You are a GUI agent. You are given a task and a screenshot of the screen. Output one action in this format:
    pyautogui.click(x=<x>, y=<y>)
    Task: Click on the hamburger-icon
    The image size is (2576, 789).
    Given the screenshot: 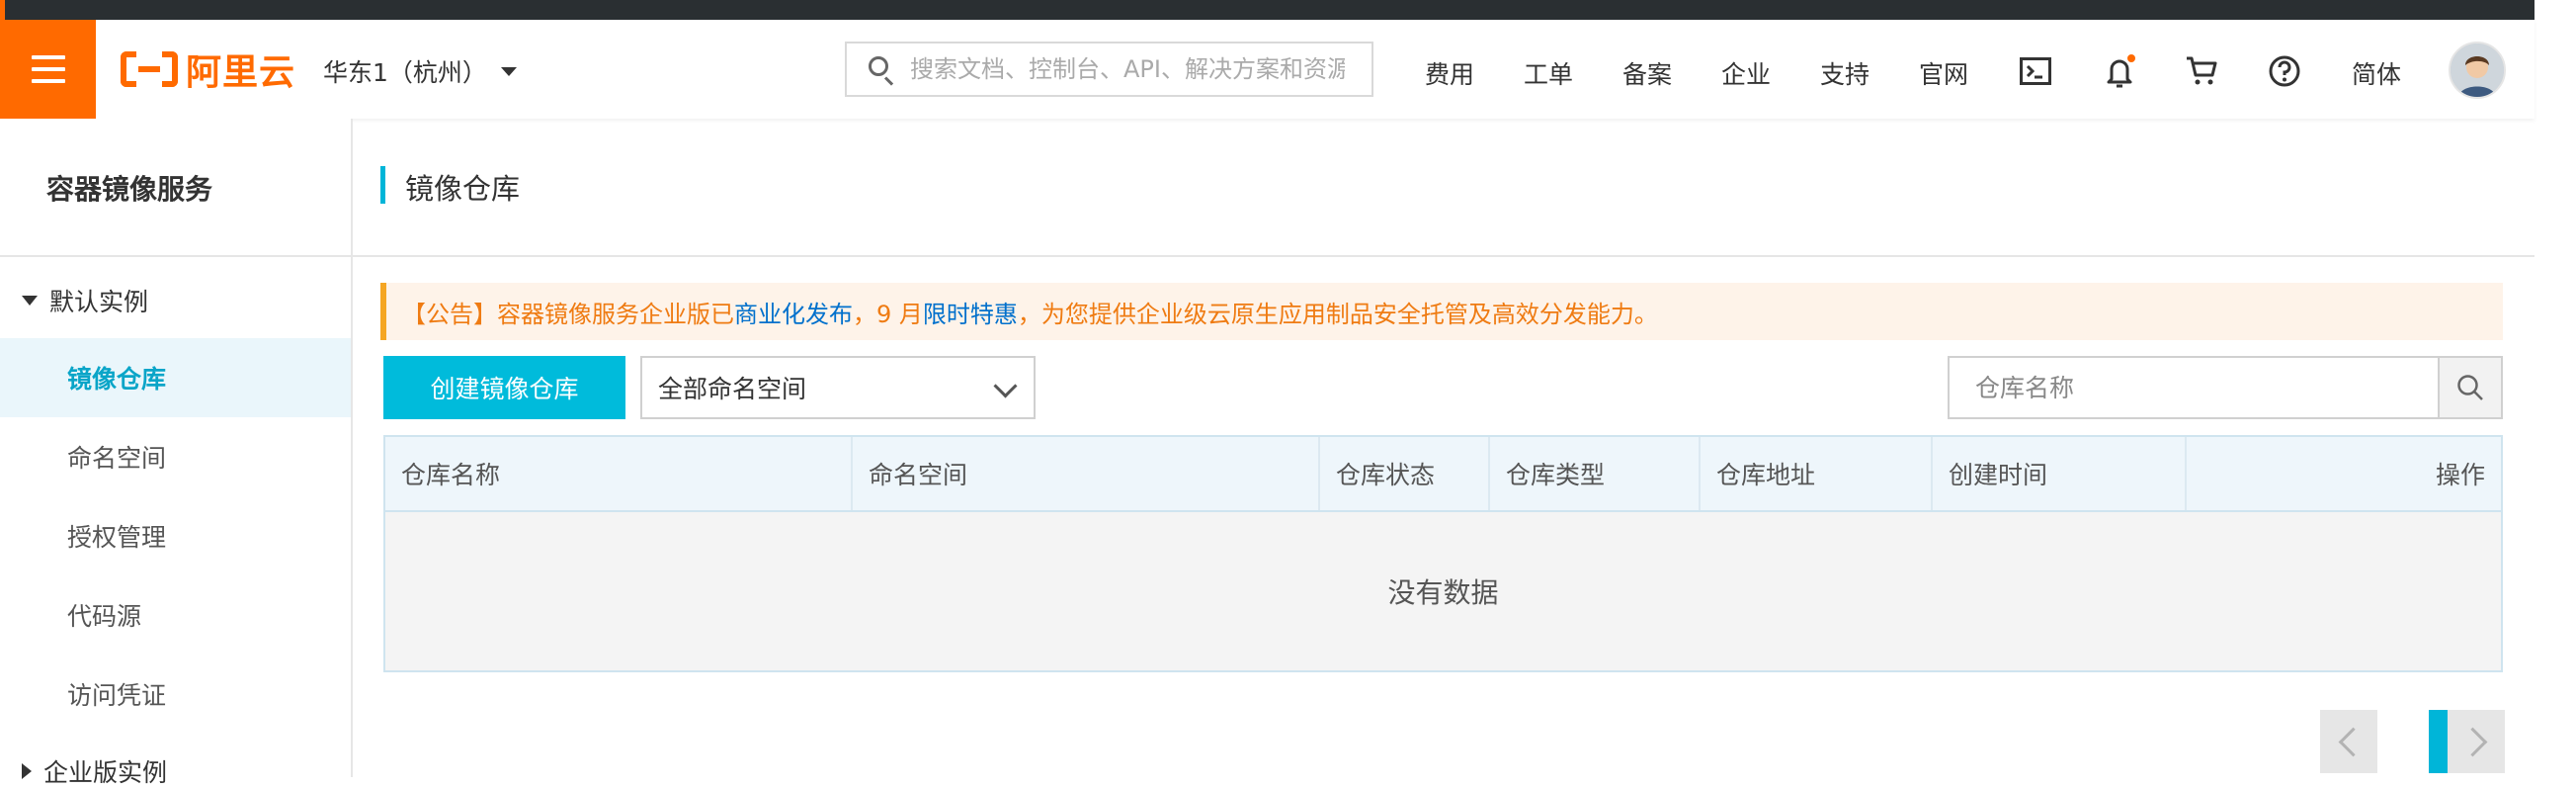 What is the action you would take?
    pyautogui.click(x=48, y=69)
    